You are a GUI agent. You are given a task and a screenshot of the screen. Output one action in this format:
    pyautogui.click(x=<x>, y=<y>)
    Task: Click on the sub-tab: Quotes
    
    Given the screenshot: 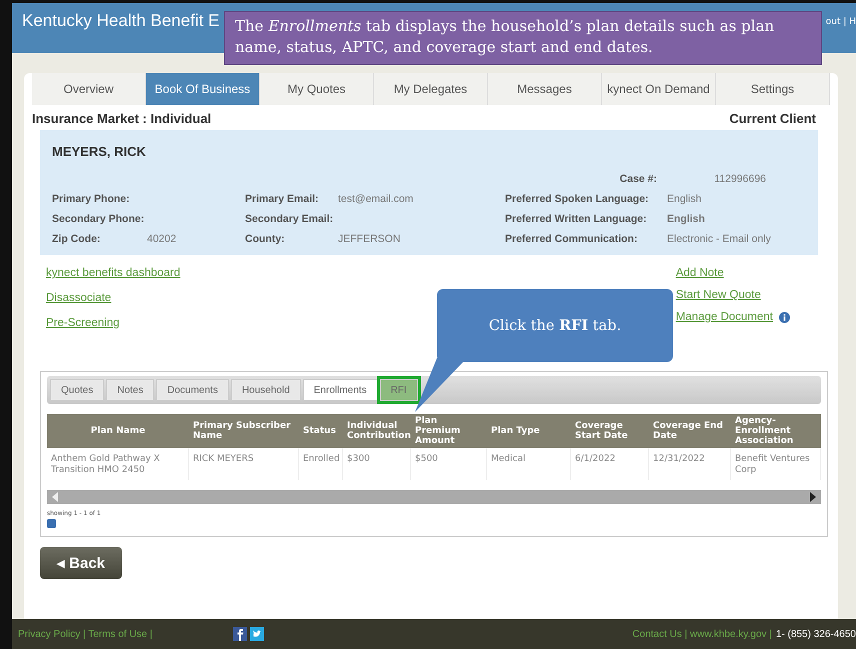 What is the action you would take?
    pyautogui.click(x=77, y=390)
    